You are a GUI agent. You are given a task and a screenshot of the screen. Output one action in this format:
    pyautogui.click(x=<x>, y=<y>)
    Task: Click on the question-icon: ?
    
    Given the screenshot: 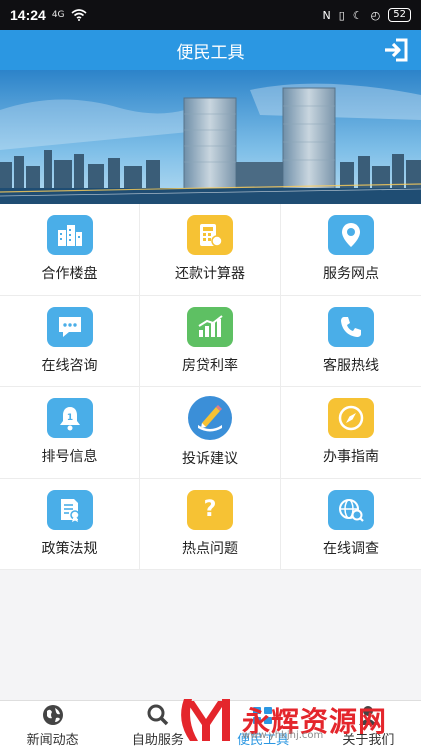 What is the action you would take?
    pyautogui.click(x=210, y=509)
    